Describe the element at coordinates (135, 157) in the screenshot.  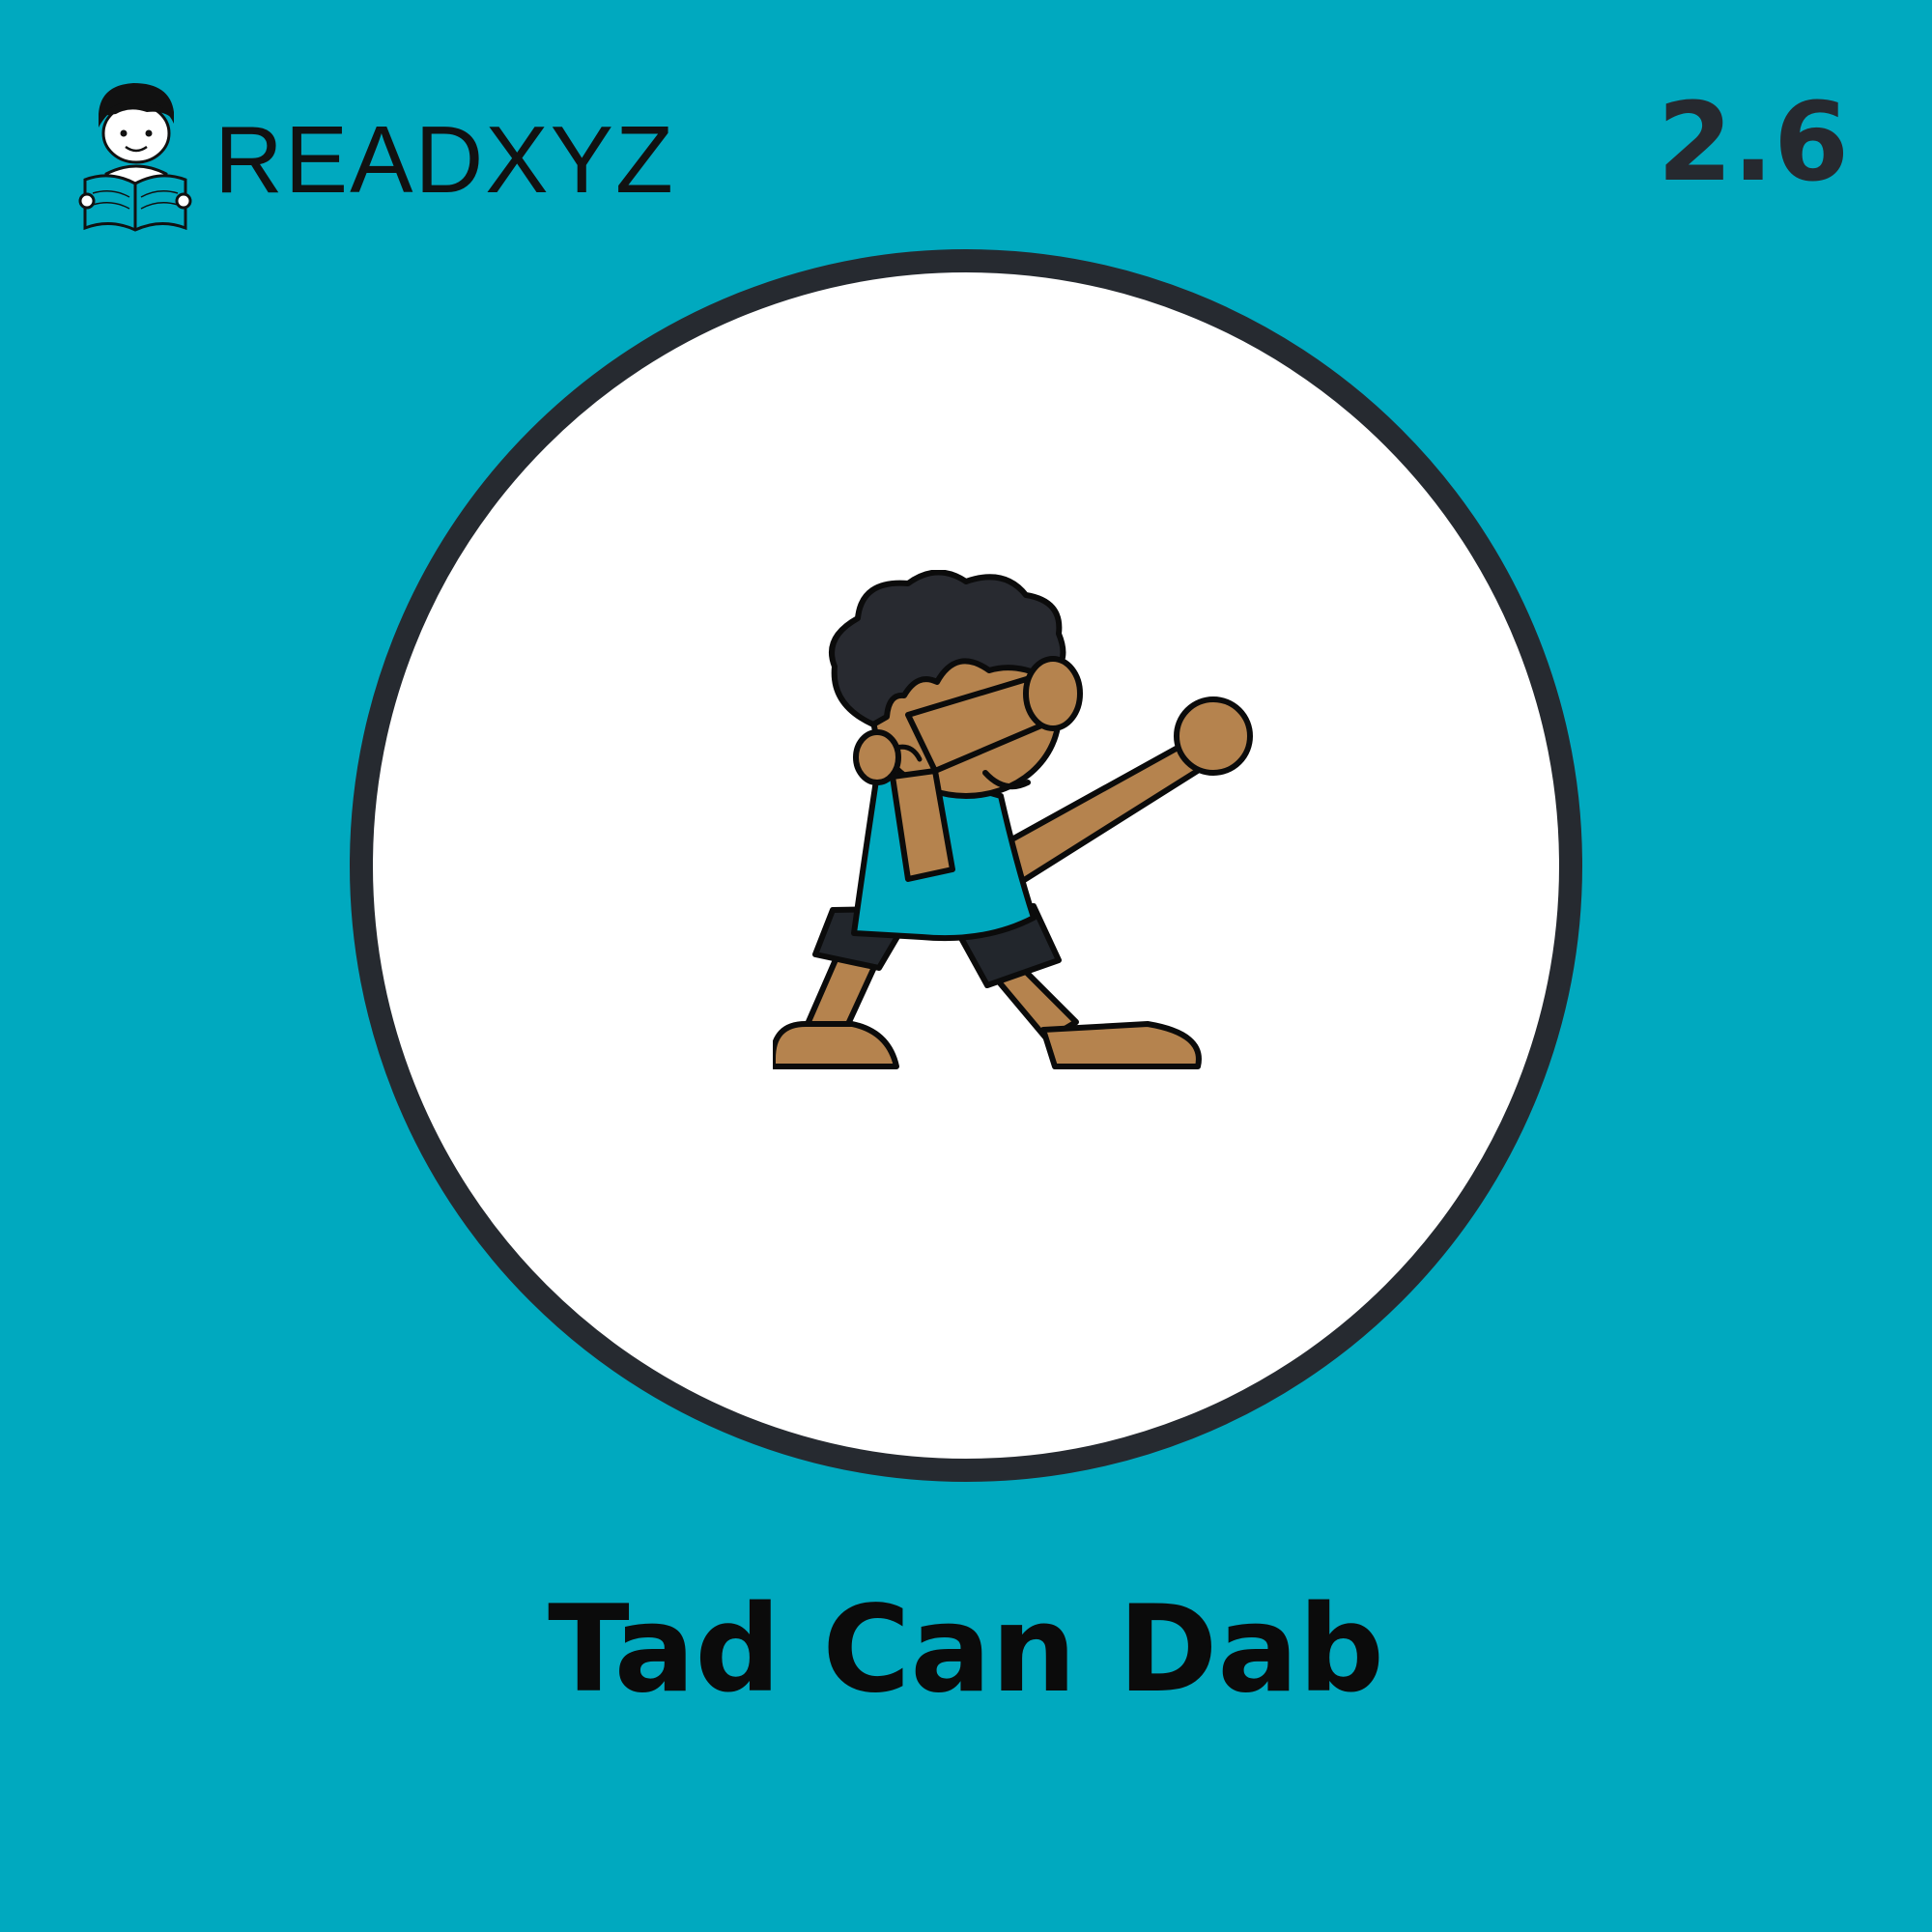
I see `reading-boy-icon` at that location.